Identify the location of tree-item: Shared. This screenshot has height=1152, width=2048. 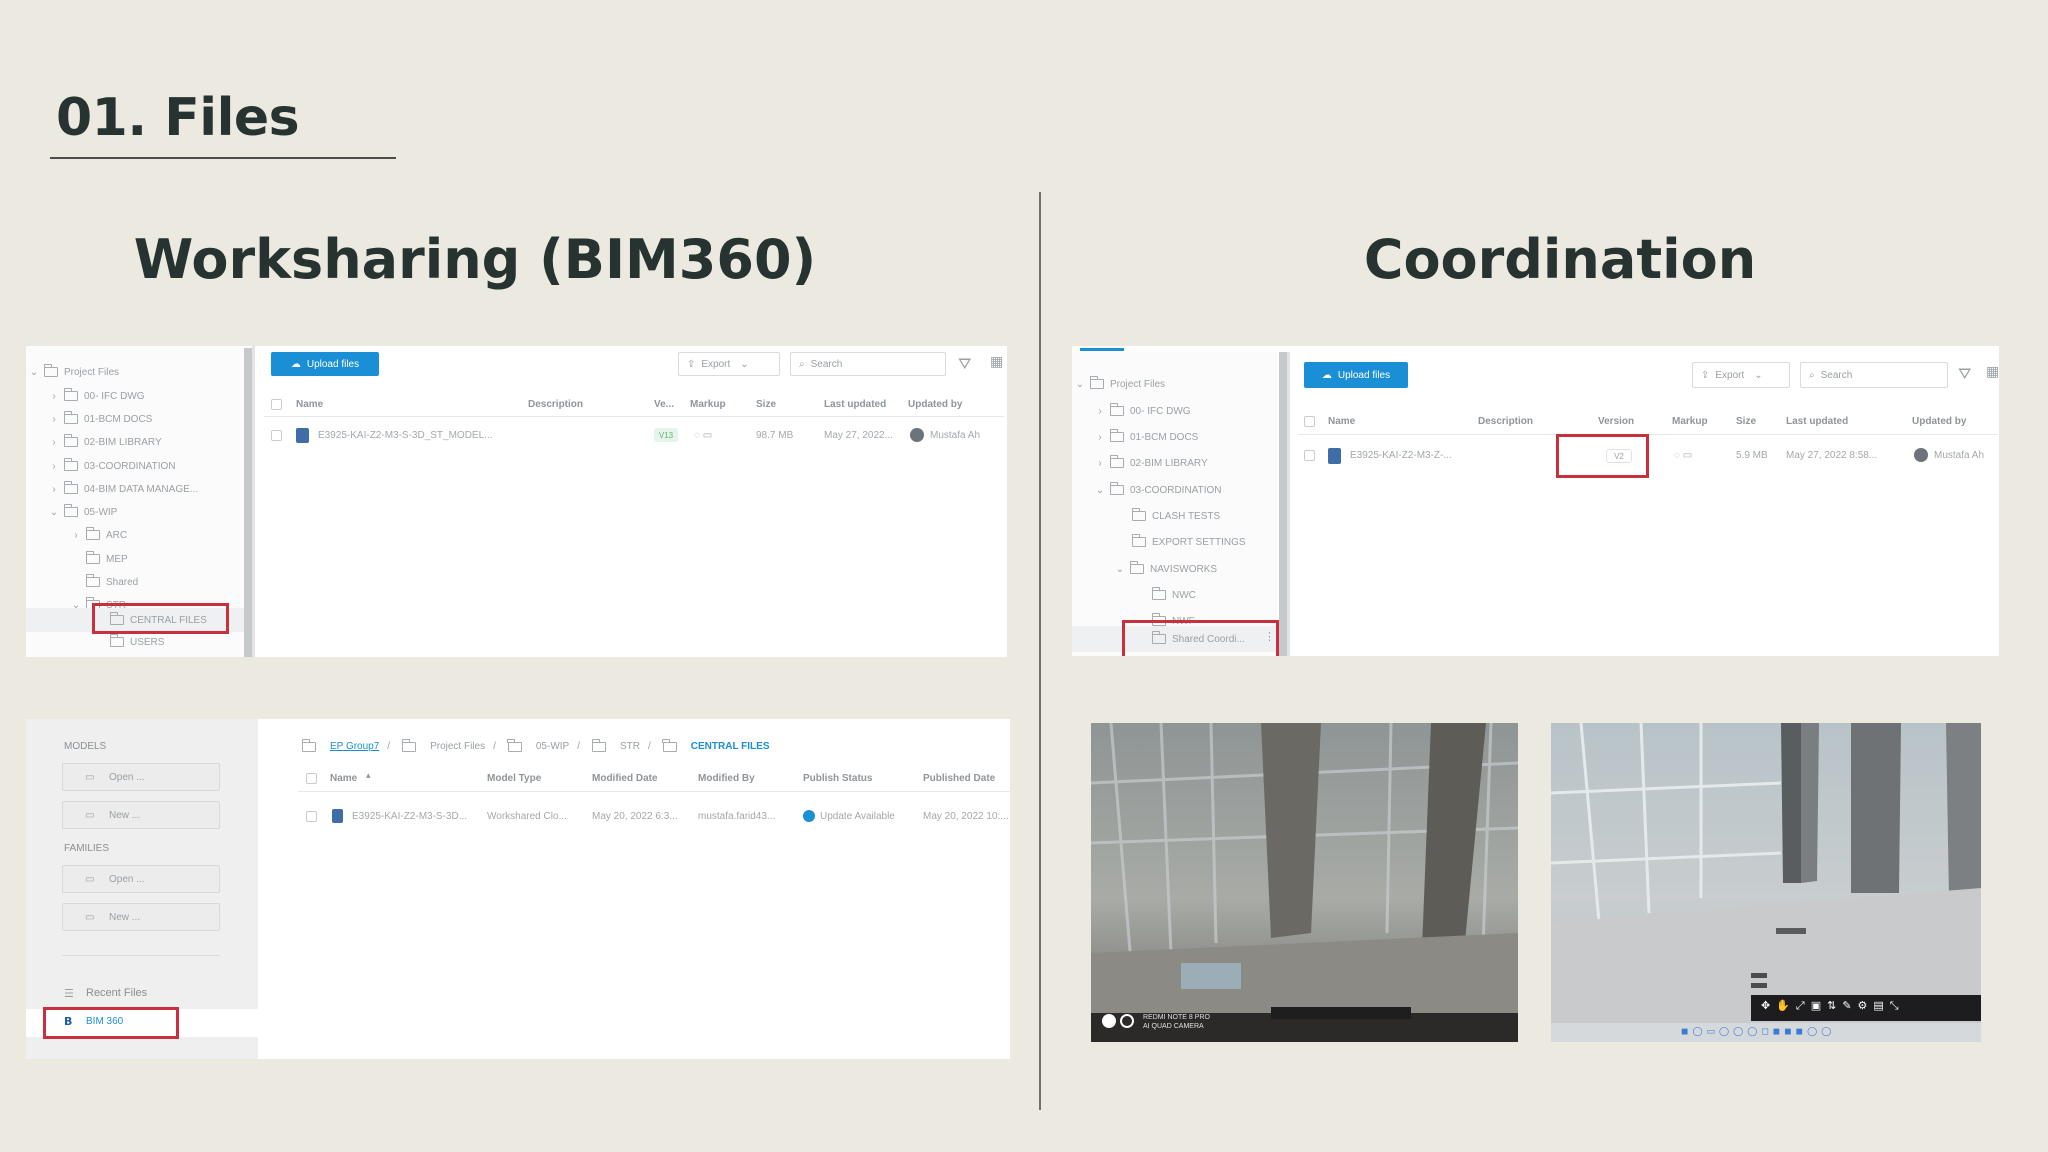
(110, 582).